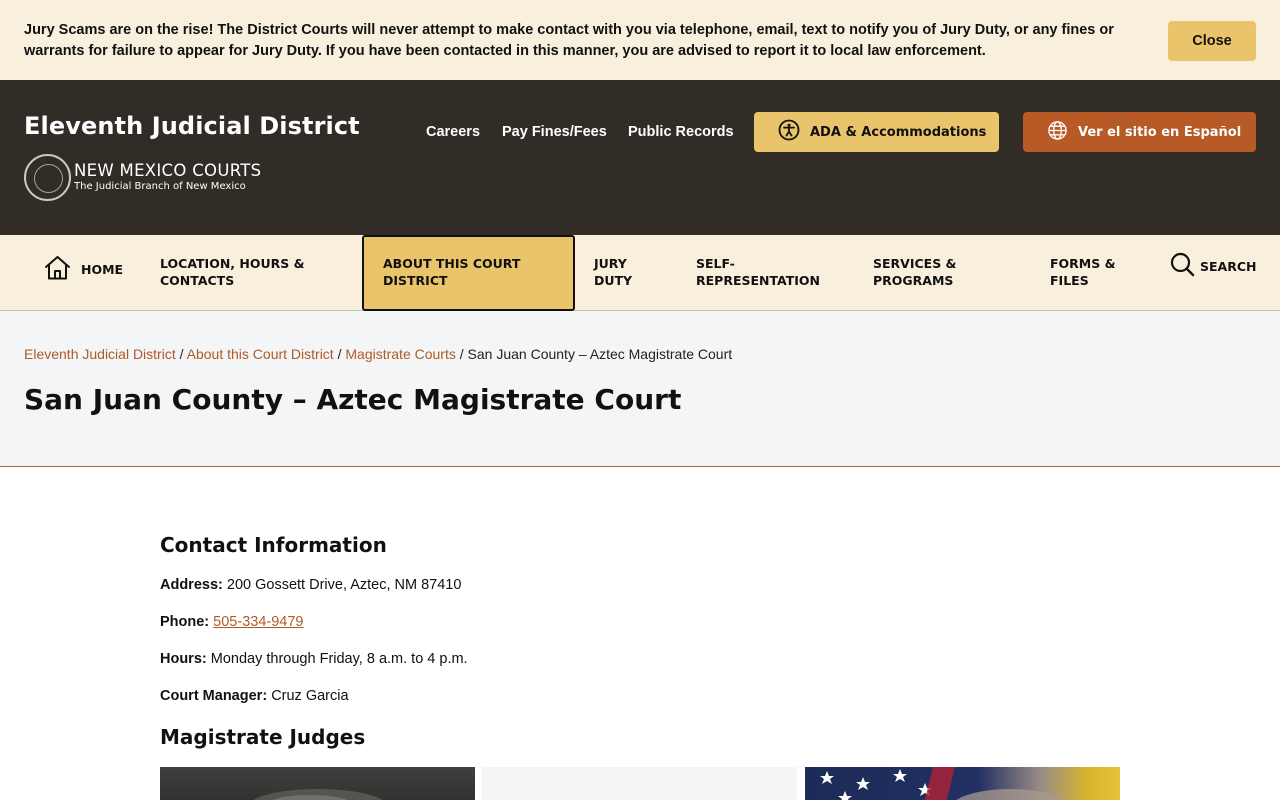  What do you see at coordinates (191, 585) in the screenshot?
I see `address-label: Address:` at bounding box center [191, 585].